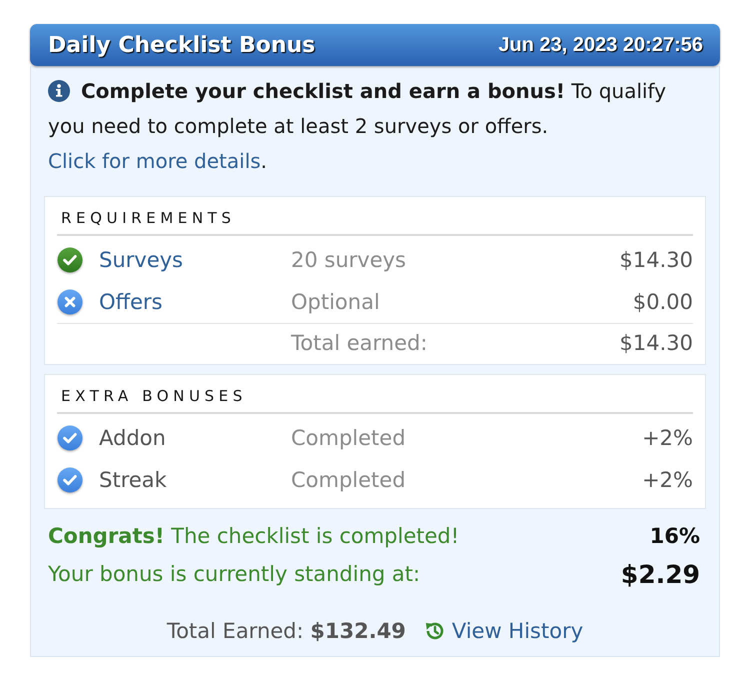 This screenshot has height=682, width=750. What do you see at coordinates (335, 302) in the screenshot?
I see `requirement-detail: Optional` at bounding box center [335, 302].